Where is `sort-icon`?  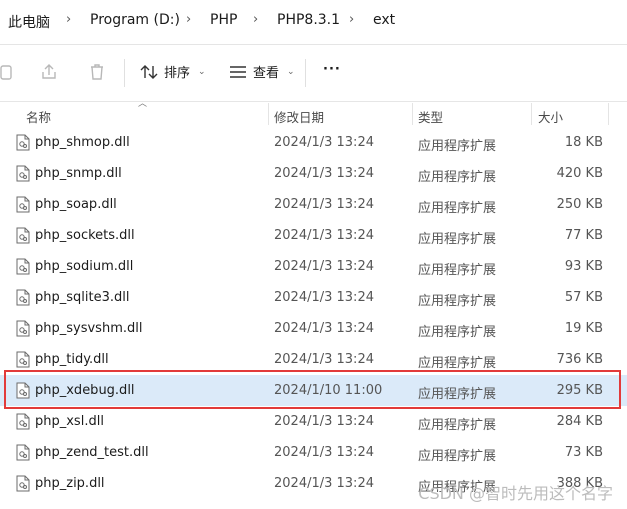
sort-icon is located at coordinates (149, 71).